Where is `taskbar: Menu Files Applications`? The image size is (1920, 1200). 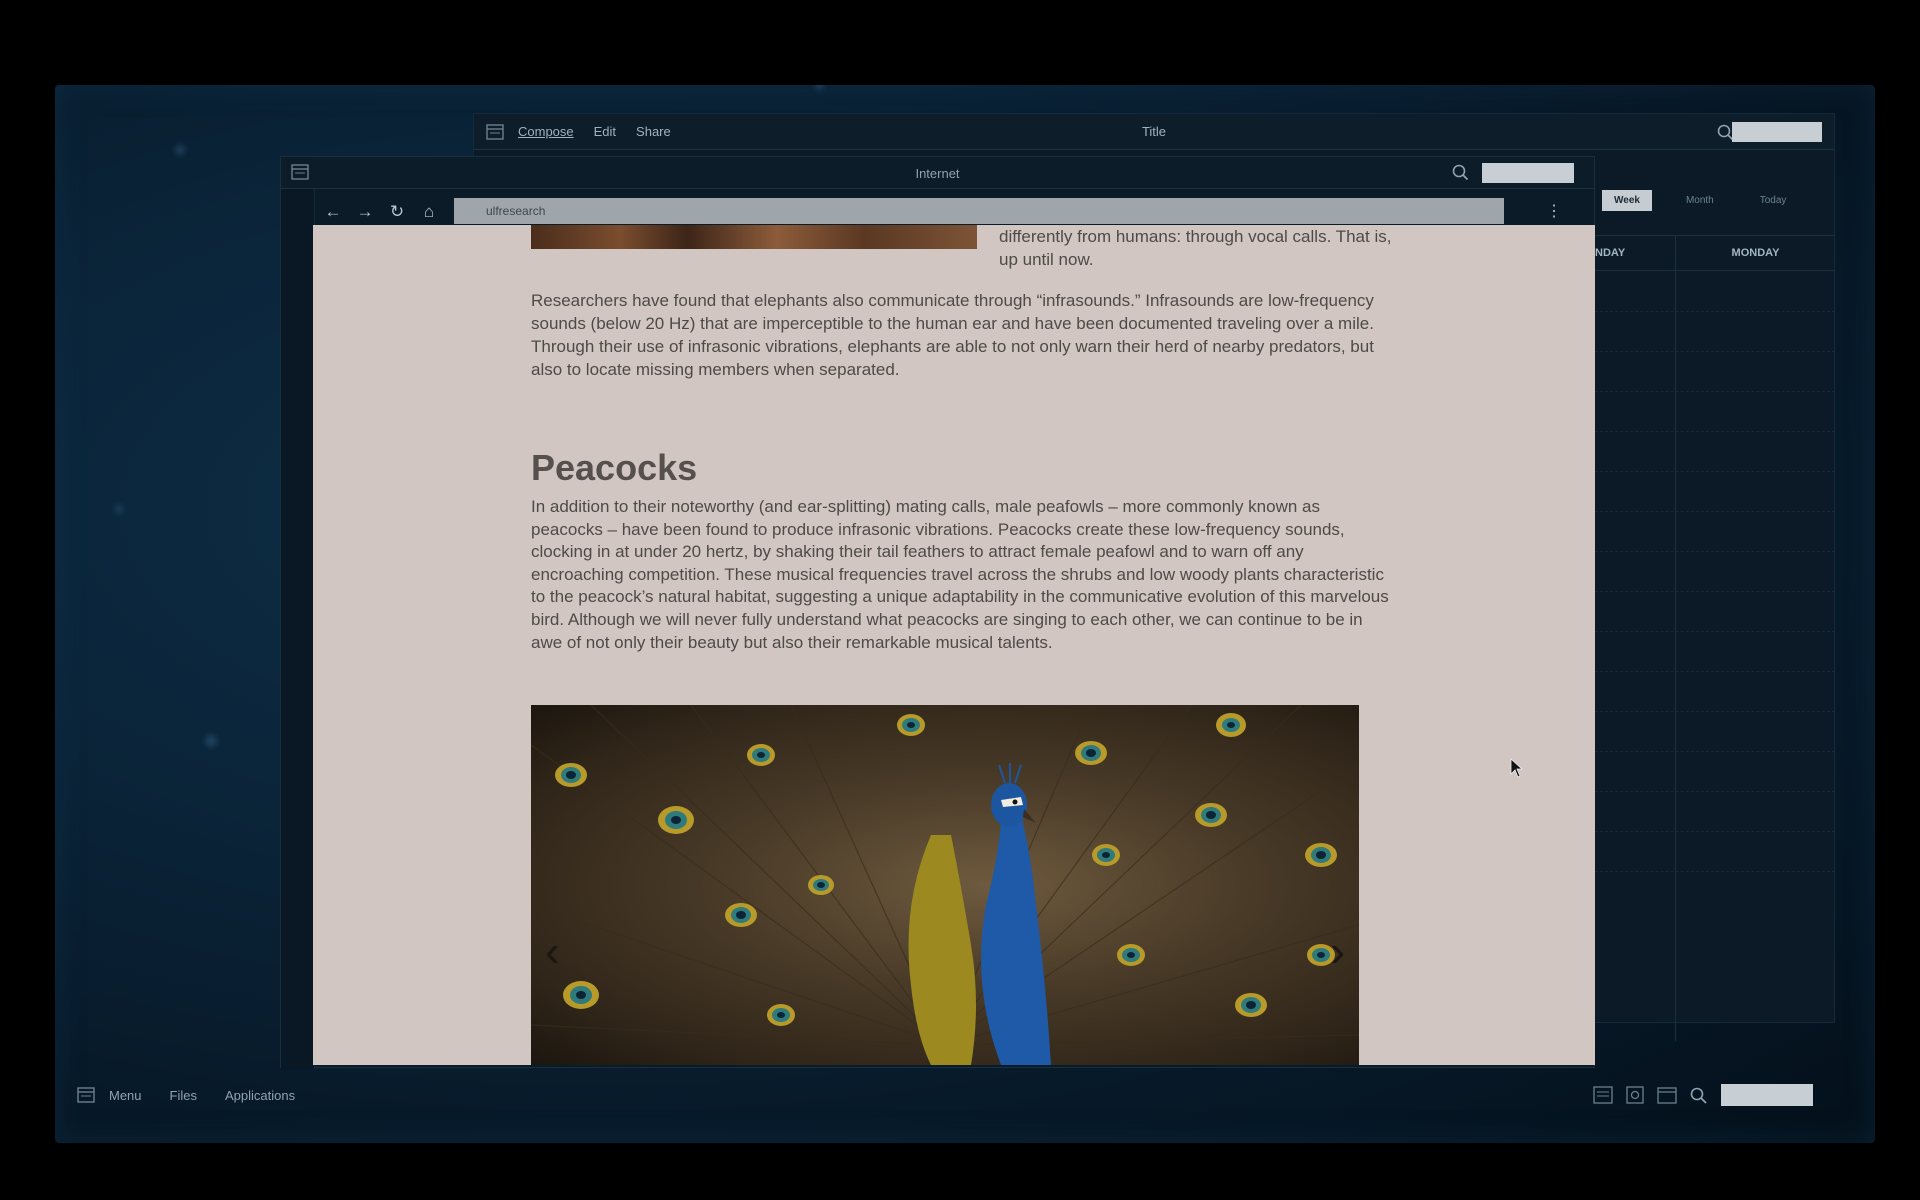
taskbar: Menu Files Applications is located at coordinates (965, 1095).